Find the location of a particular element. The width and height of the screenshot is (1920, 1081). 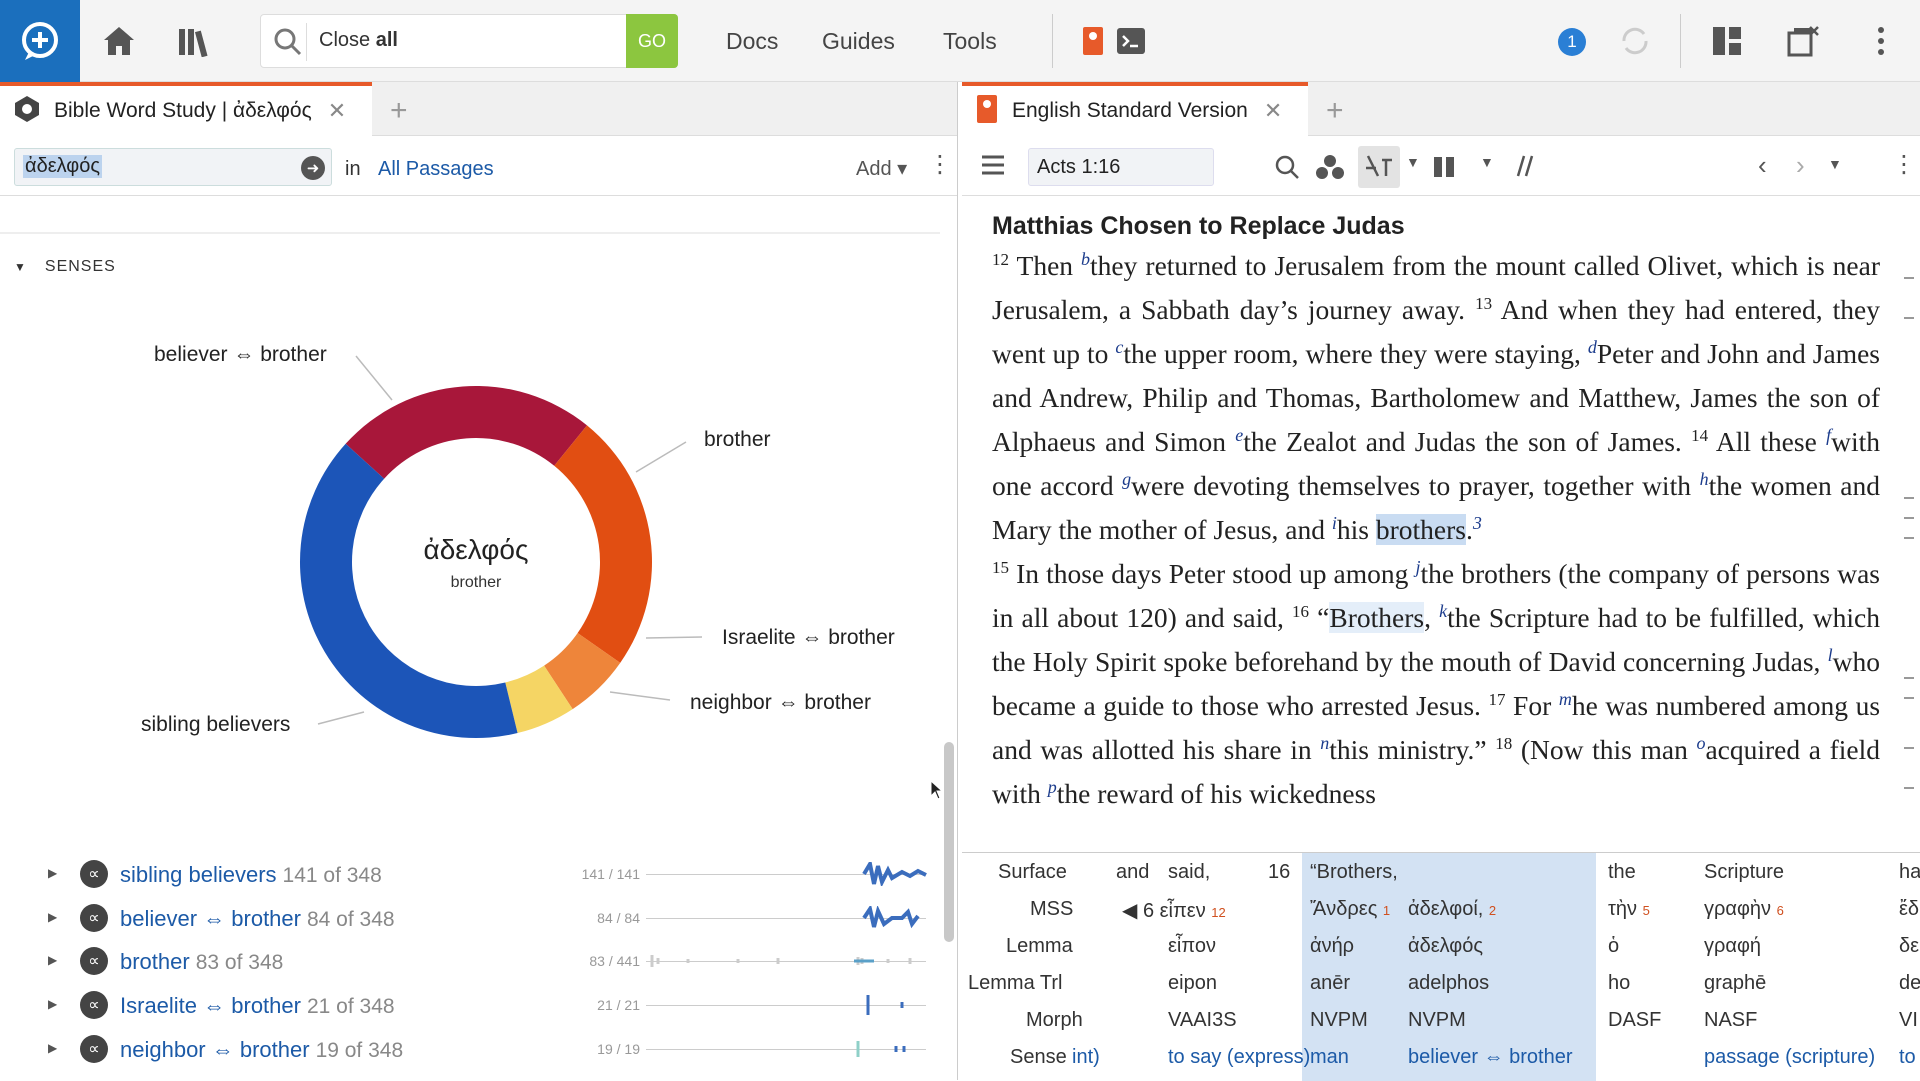

range-selector: All Passages is located at coordinates (436, 169).